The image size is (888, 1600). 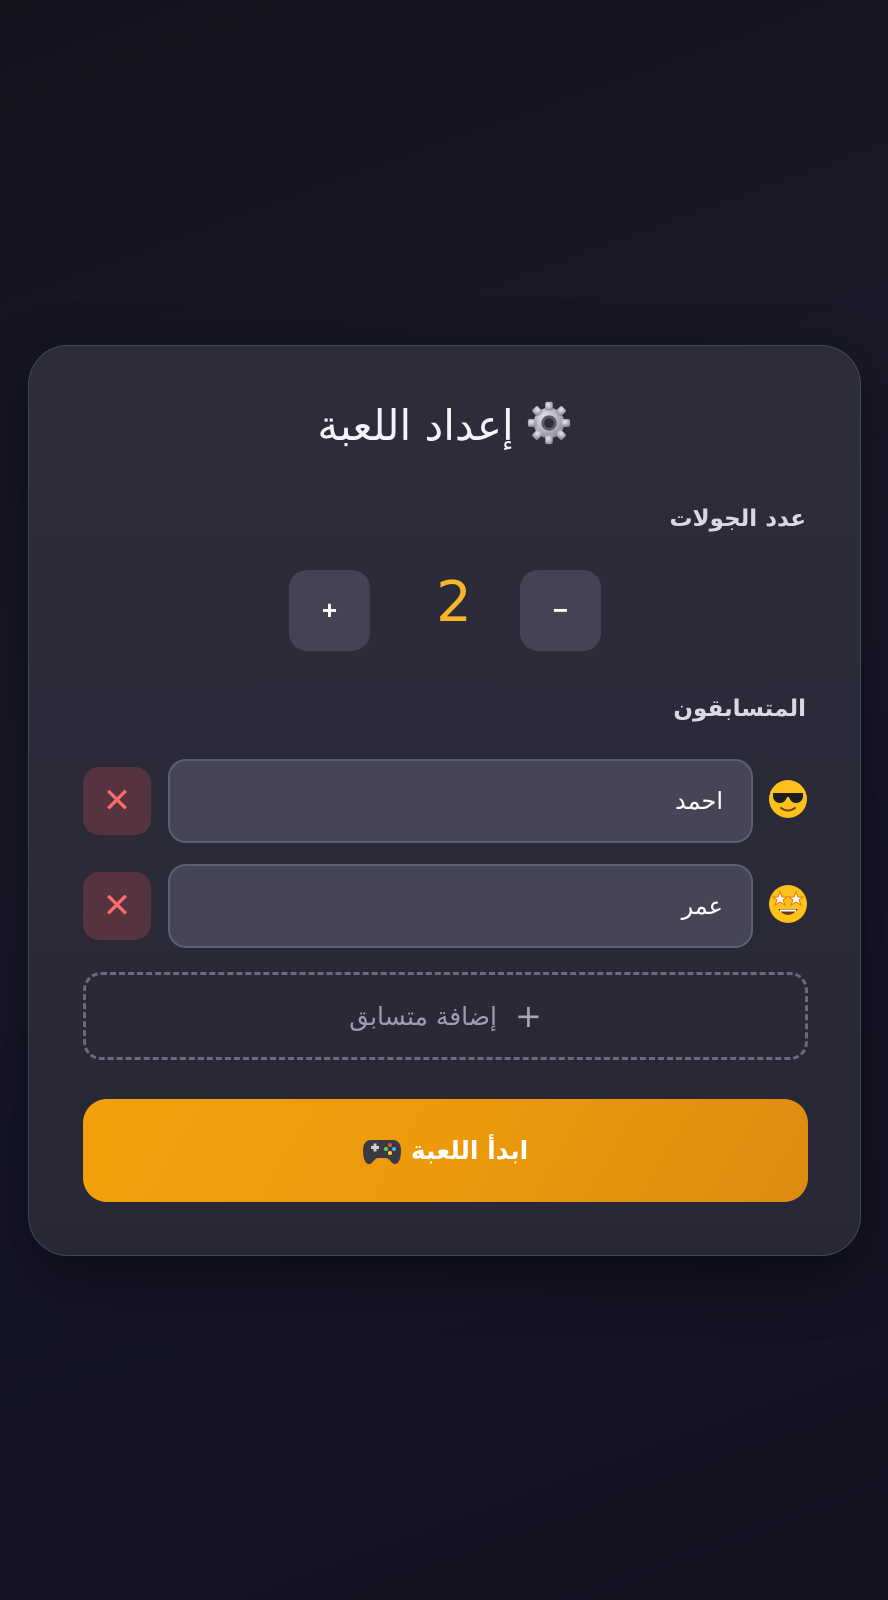 What do you see at coordinates (528, 1016) in the screenshot?
I see `plus-icon: +` at bounding box center [528, 1016].